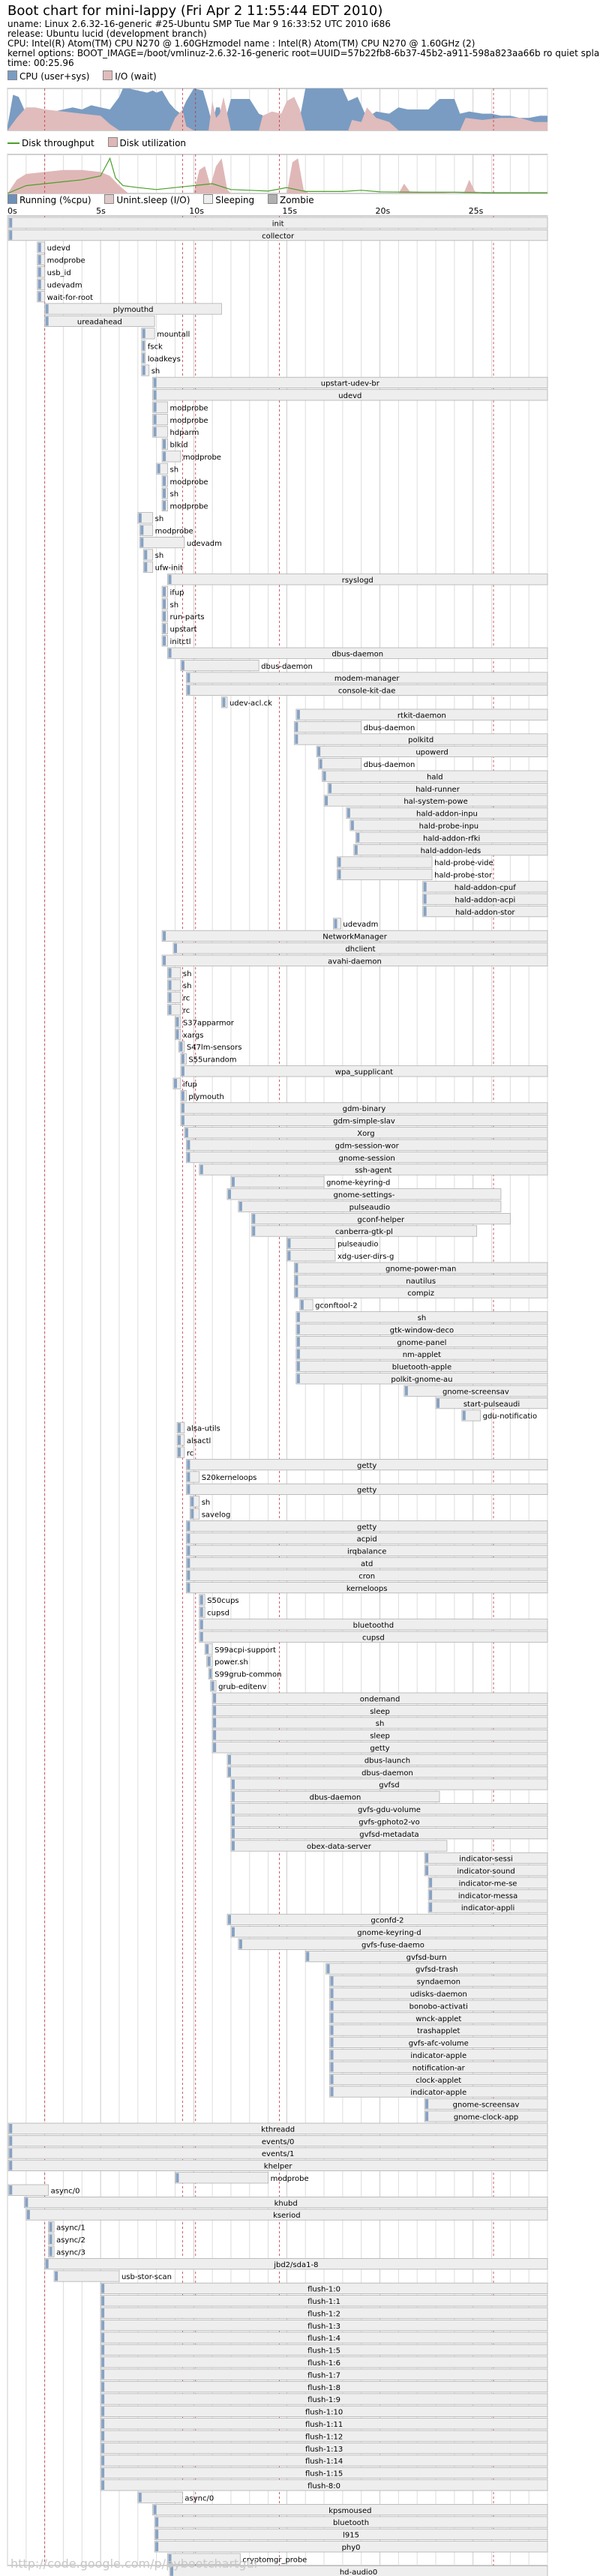  I want to click on process-label: S47lm-sensors, so click(214, 1048).